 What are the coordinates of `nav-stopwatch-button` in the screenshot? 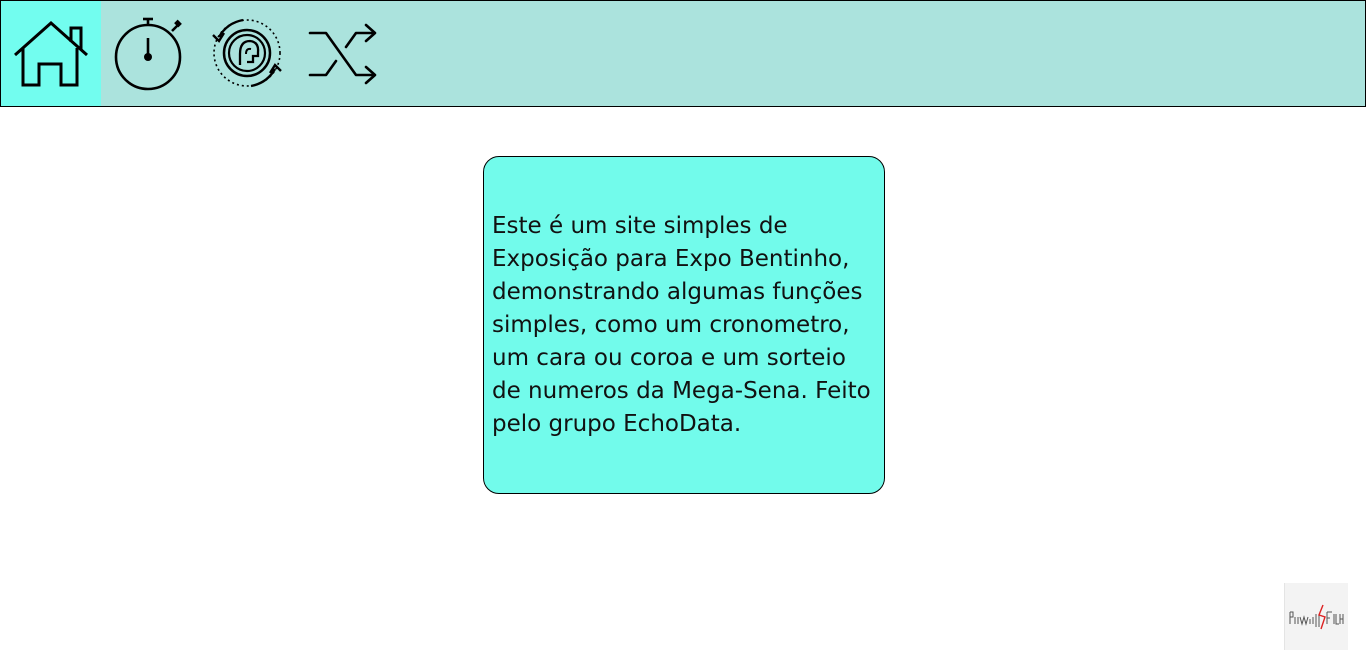 It's located at (149, 53).